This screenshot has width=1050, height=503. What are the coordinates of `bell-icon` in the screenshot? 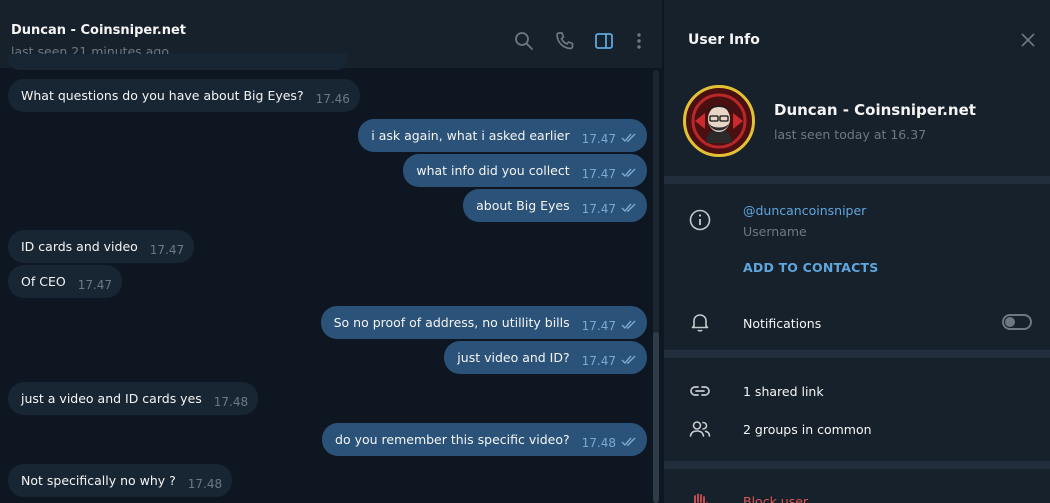 It's located at (700, 322).